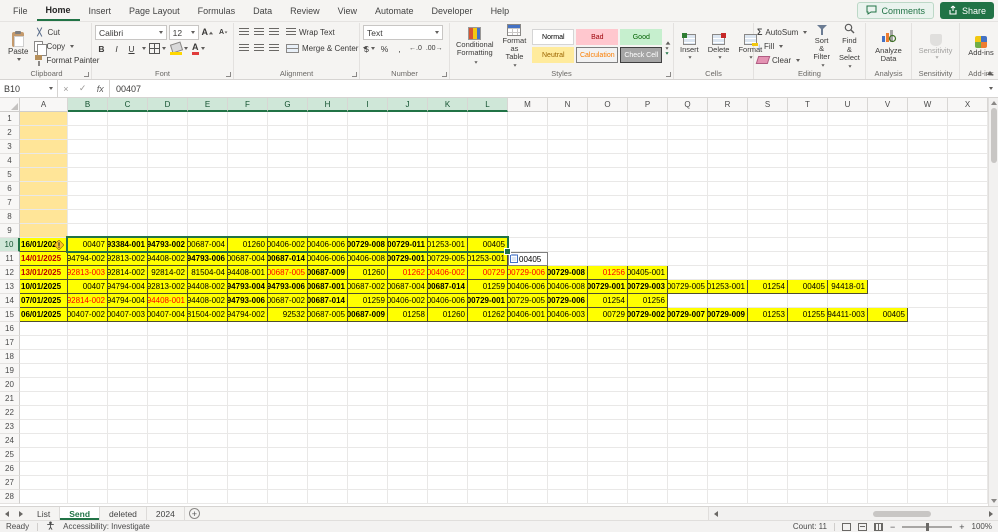  What do you see at coordinates (408, 259) in the screenshot?
I see `grid-cell-J11: 00729-001` at bounding box center [408, 259].